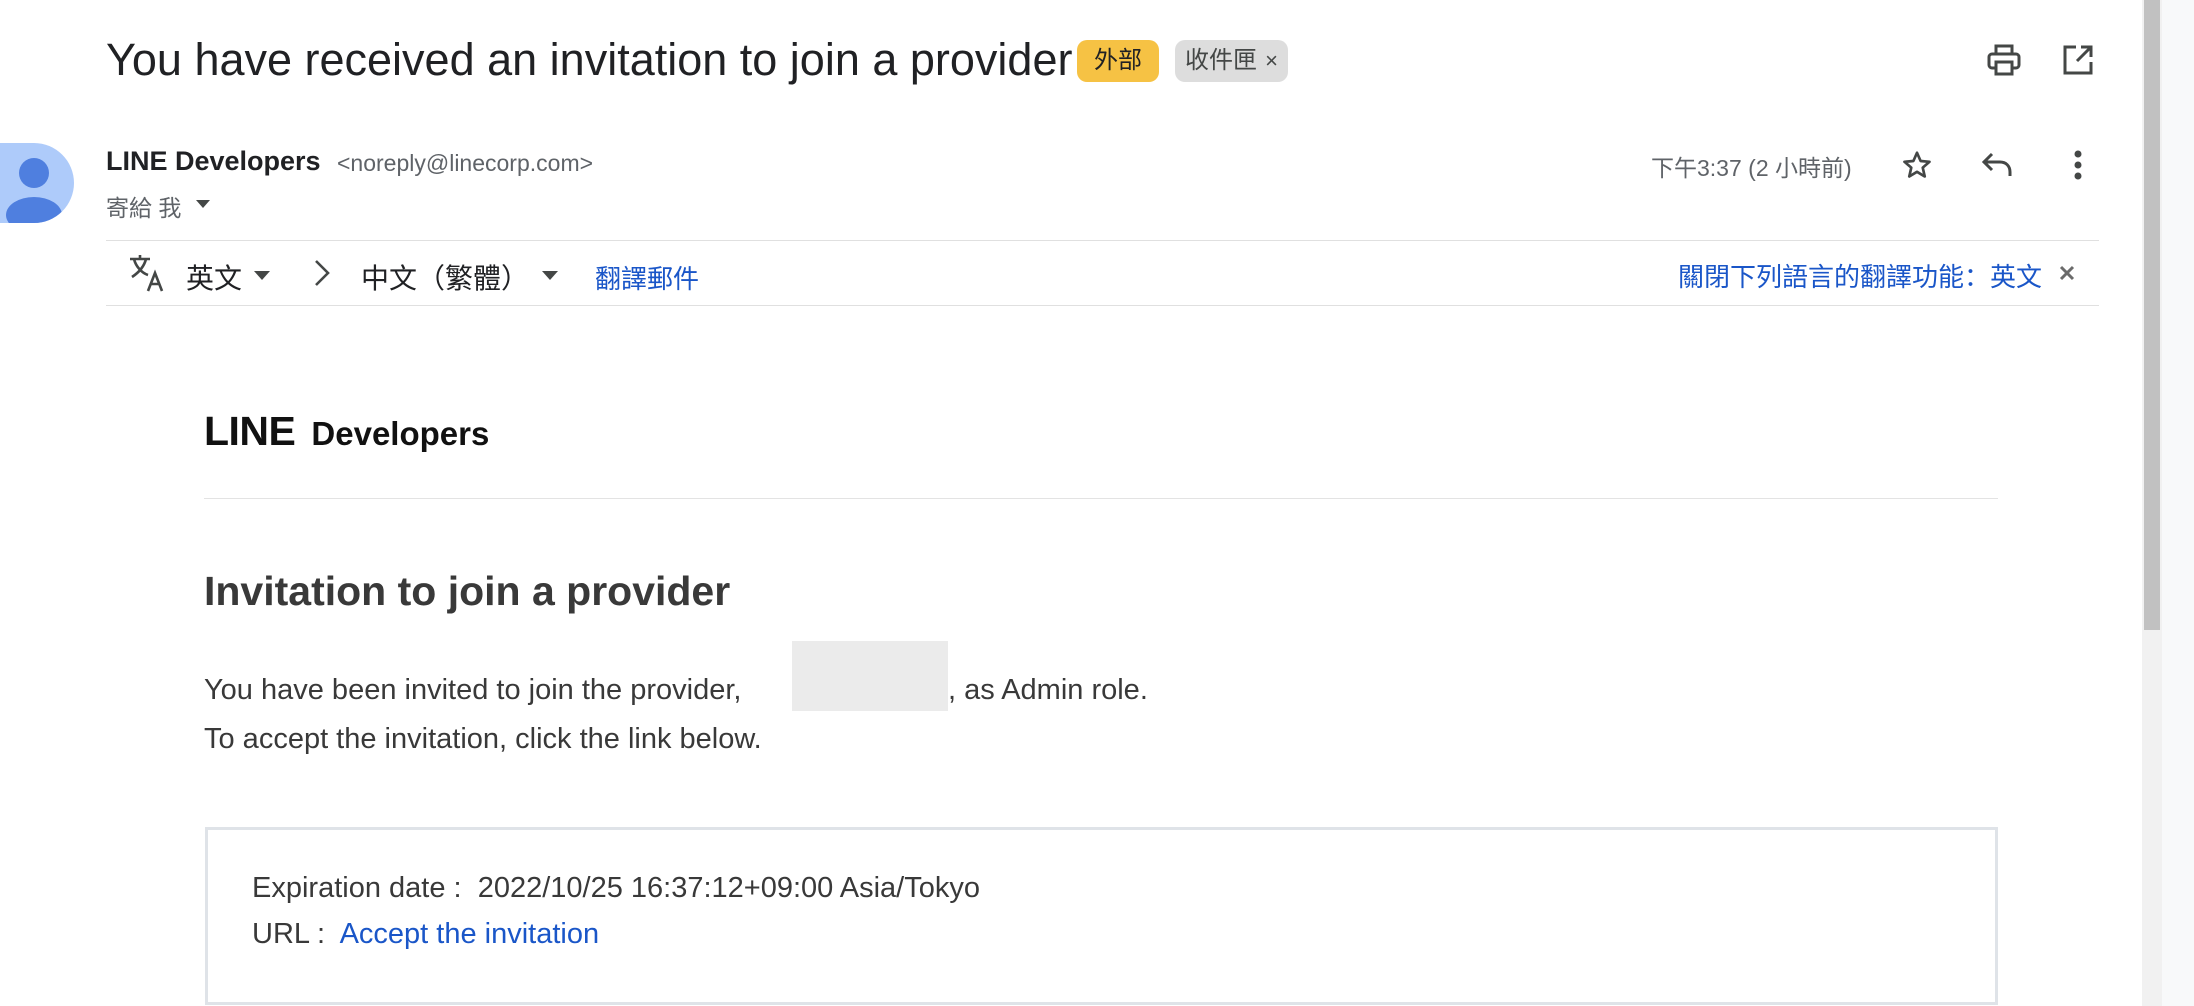 The width and height of the screenshot is (2194, 1006). Describe the element at coordinates (2178, 503) in the screenshot. I see `side-panel-strip` at that location.